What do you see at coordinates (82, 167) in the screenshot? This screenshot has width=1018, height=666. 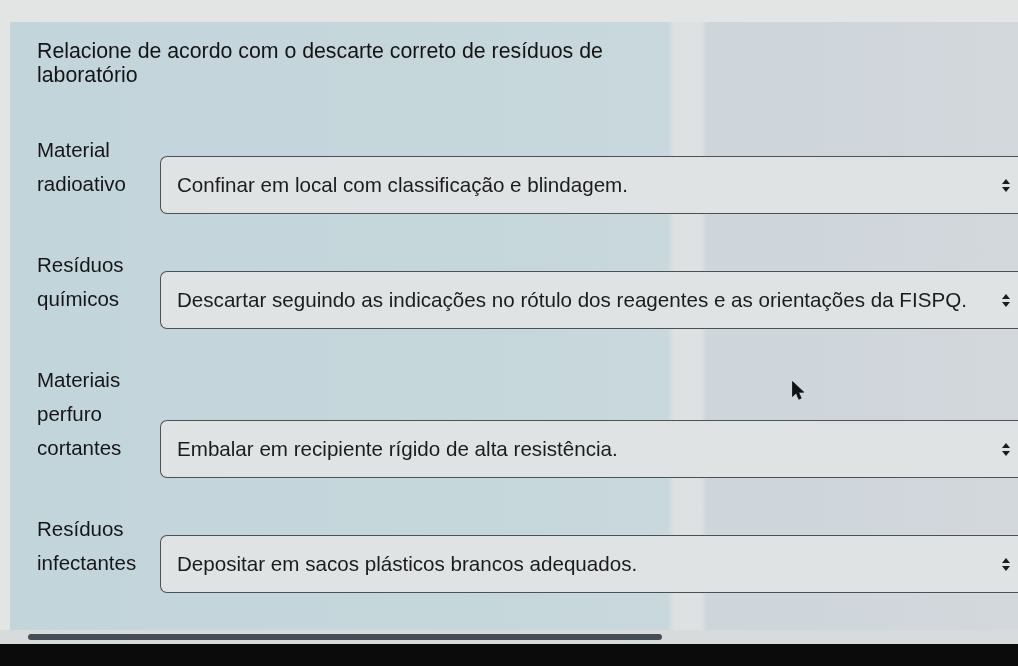 I see `match-term: Material radioativo` at bounding box center [82, 167].